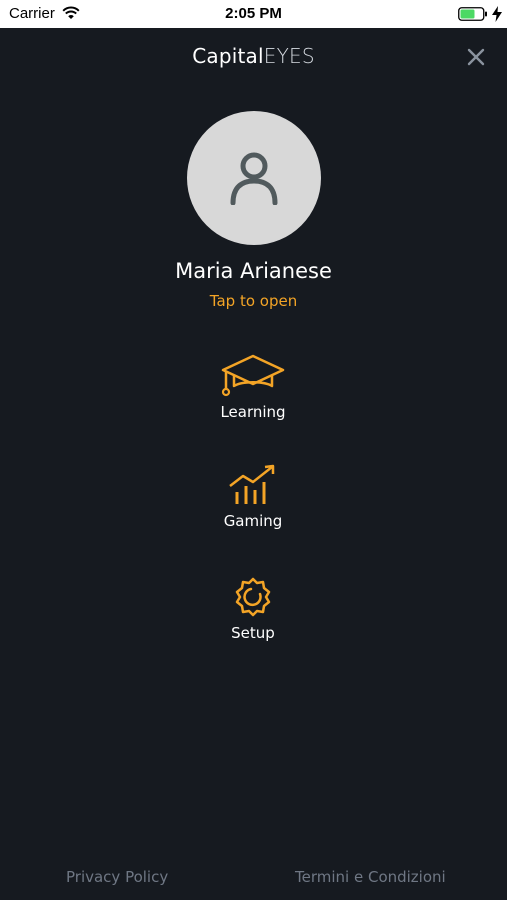 The height and width of the screenshot is (900, 507). Describe the element at coordinates (497, 14) in the screenshot. I see `charging-bolt-icon` at that location.